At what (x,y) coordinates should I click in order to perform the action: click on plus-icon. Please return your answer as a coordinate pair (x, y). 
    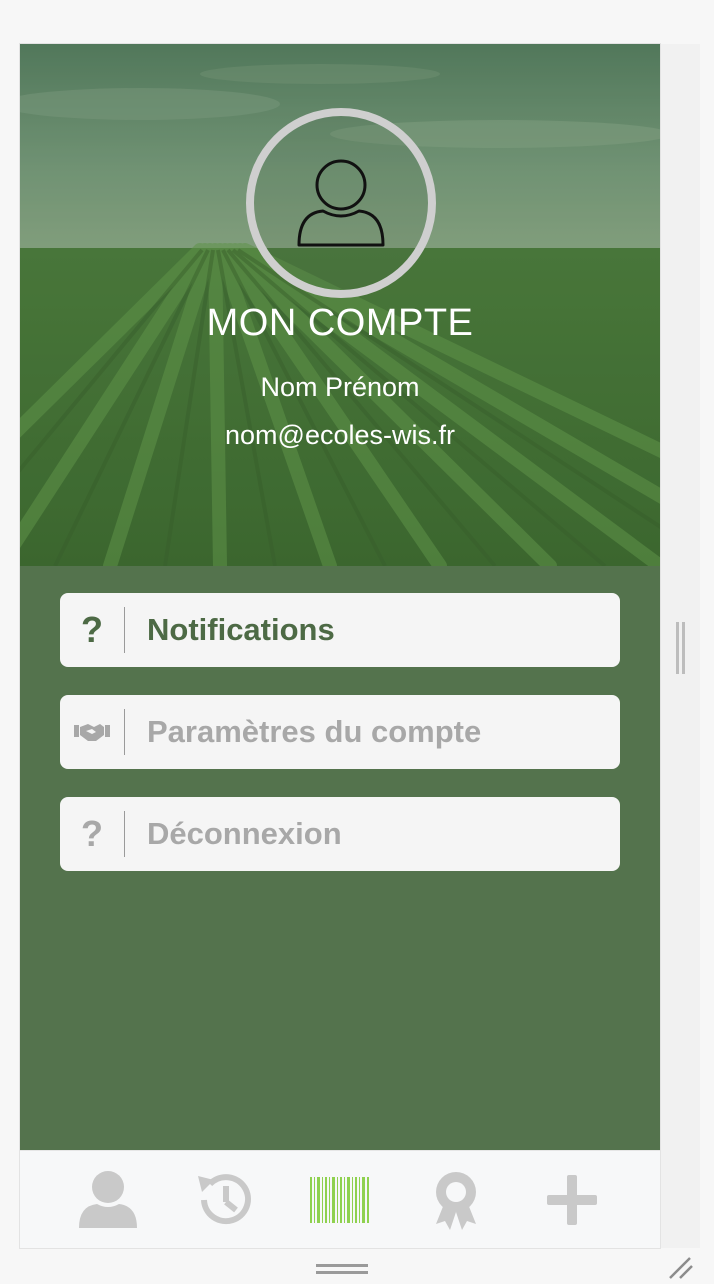
    Looking at the image, I should click on (572, 1199).